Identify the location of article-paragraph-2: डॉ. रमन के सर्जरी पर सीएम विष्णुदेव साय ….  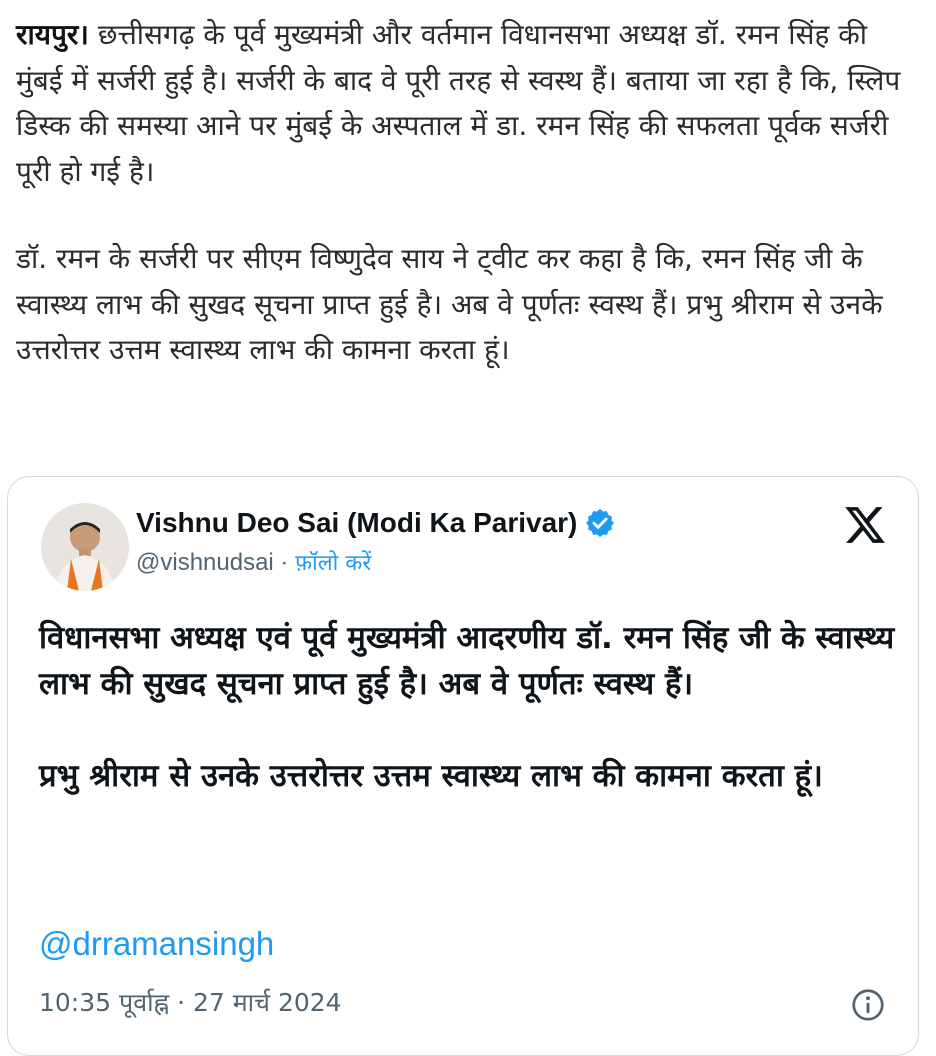
(449, 304).